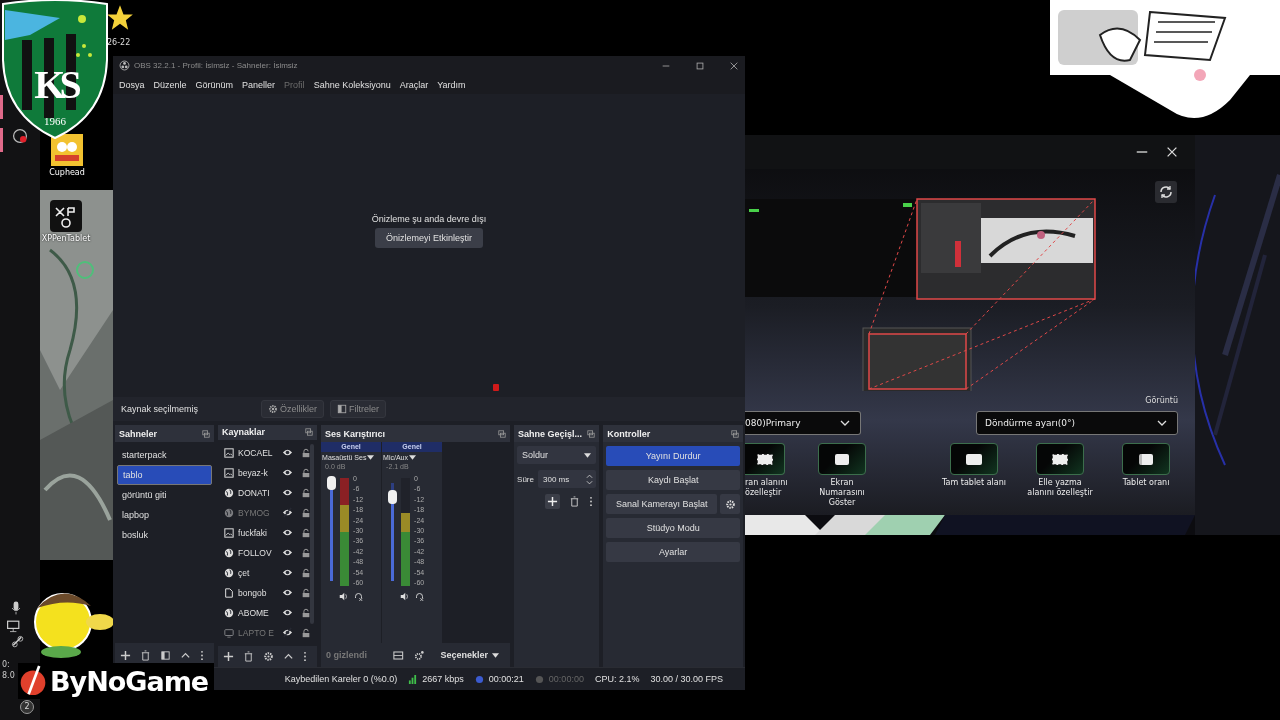 This screenshot has height=720, width=1280. I want to click on chevron-icon, so click(845, 423).